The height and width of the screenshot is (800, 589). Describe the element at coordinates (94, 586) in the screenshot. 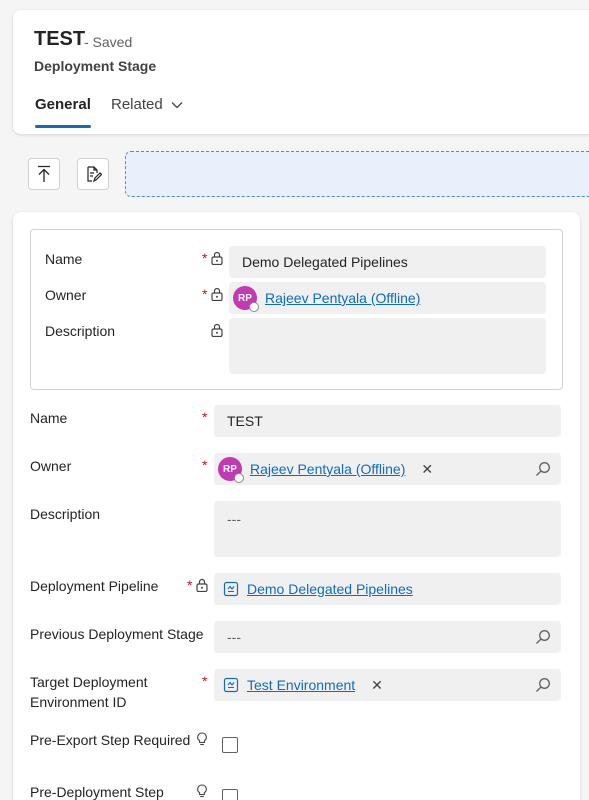

I see `pipeline-label: Deployment Pipeline` at that location.